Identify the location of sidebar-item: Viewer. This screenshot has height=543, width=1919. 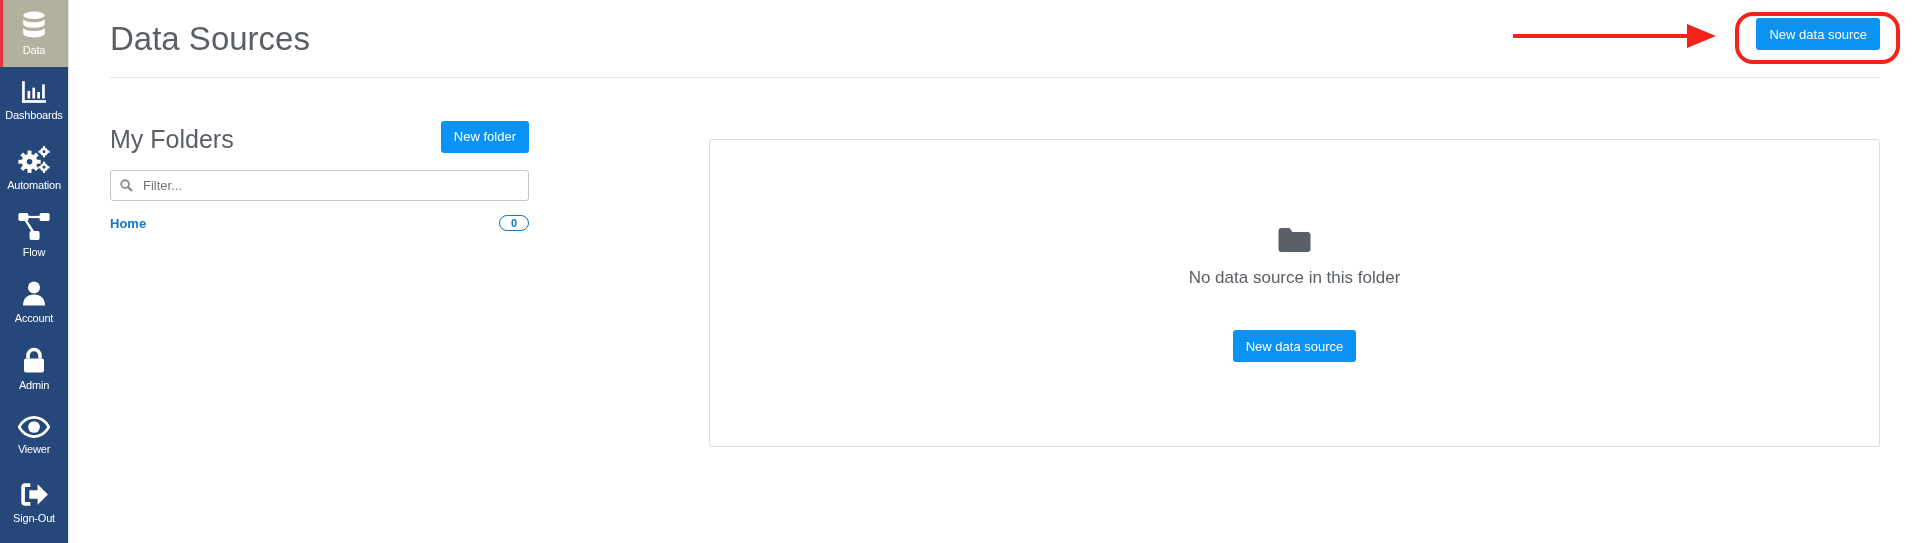
(34, 435).